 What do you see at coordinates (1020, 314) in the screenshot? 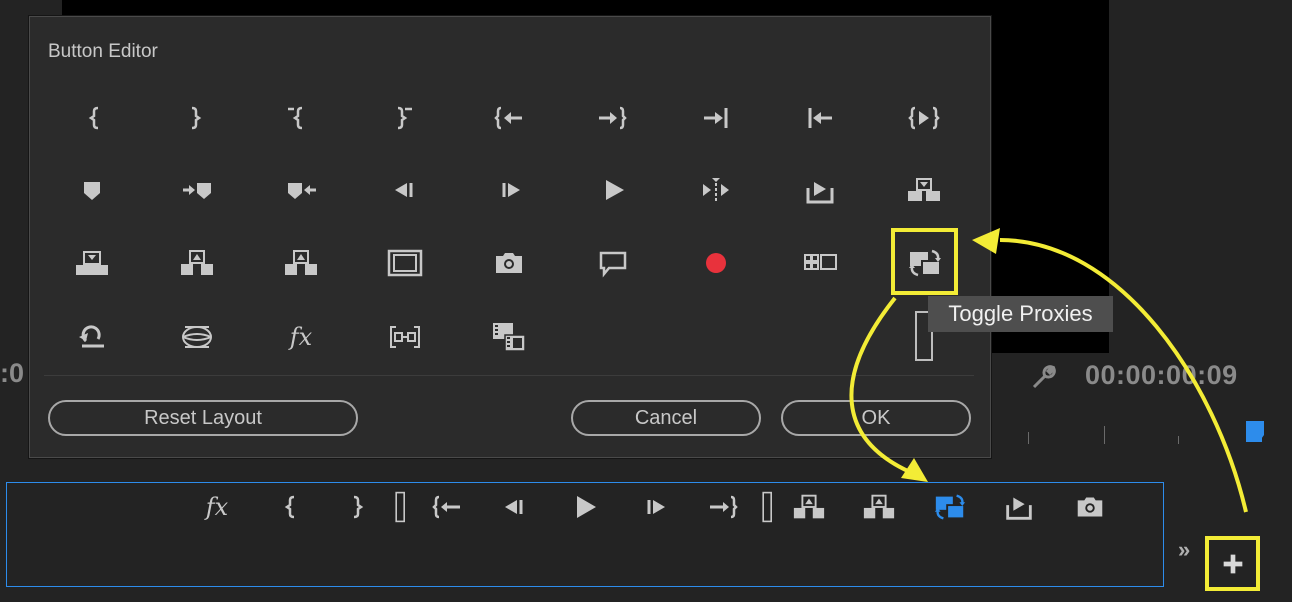
I see `tooltip: Toggle Proxies` at bounding box center [1020, 314].